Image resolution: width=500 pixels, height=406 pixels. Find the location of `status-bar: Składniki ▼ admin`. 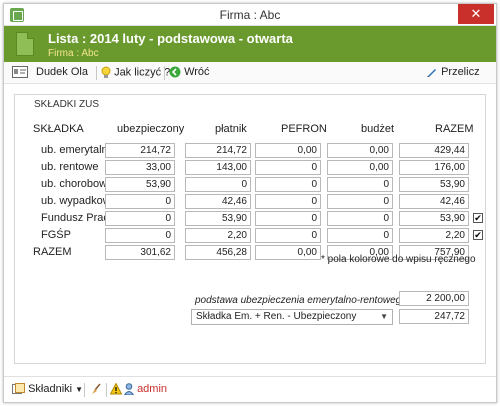

status-bar: Składniki ▼ admin is located at coordinates (250, 389).